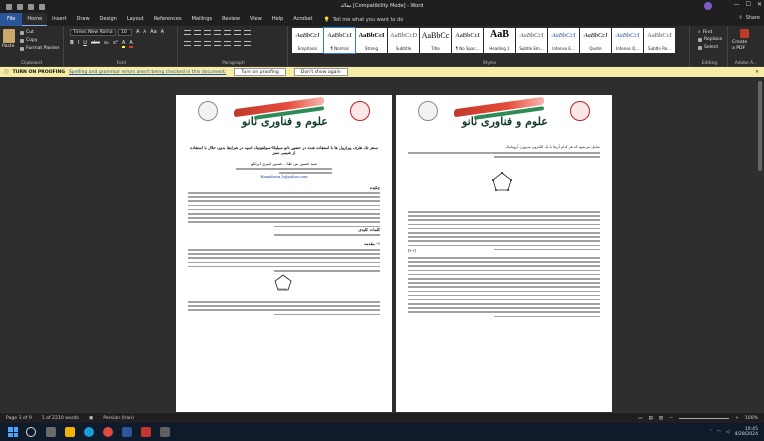 This screenshot has height=441, width=764. I want to click on acrobat-icon, so click(146, 432).